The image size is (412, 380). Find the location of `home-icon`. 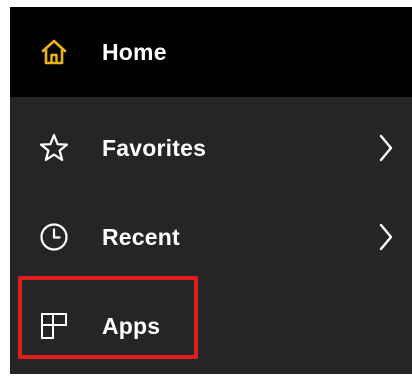

home-icon is located at coordinates (54, 52).